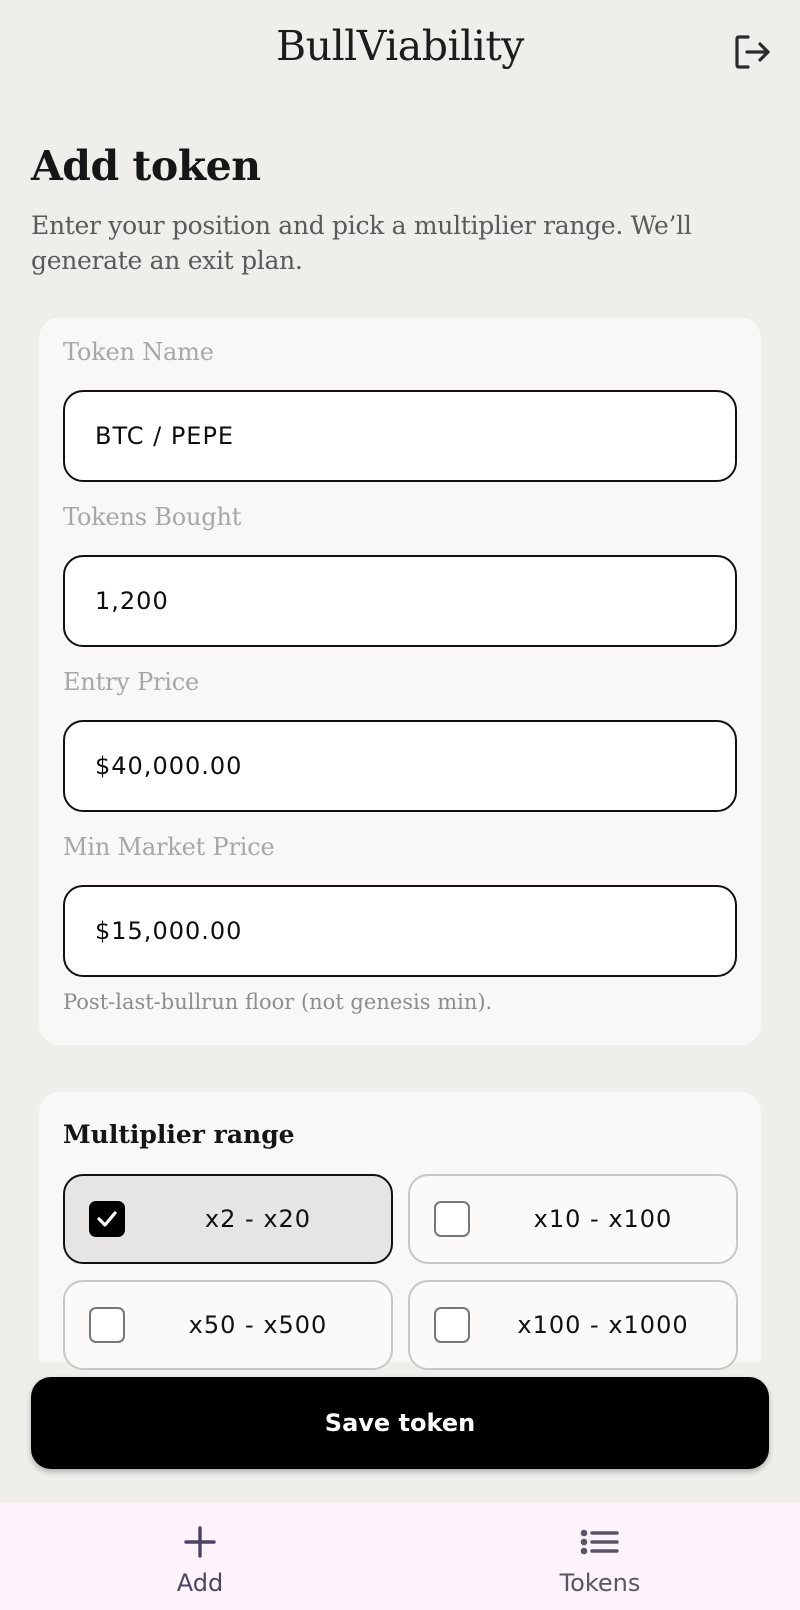 The width and height of the screenshot is (800, 1610). What do you see at coordinates (400, 766) in the screenshot?
I see `entry-price-input: $40,000.00` at bounding box center [400, 766].